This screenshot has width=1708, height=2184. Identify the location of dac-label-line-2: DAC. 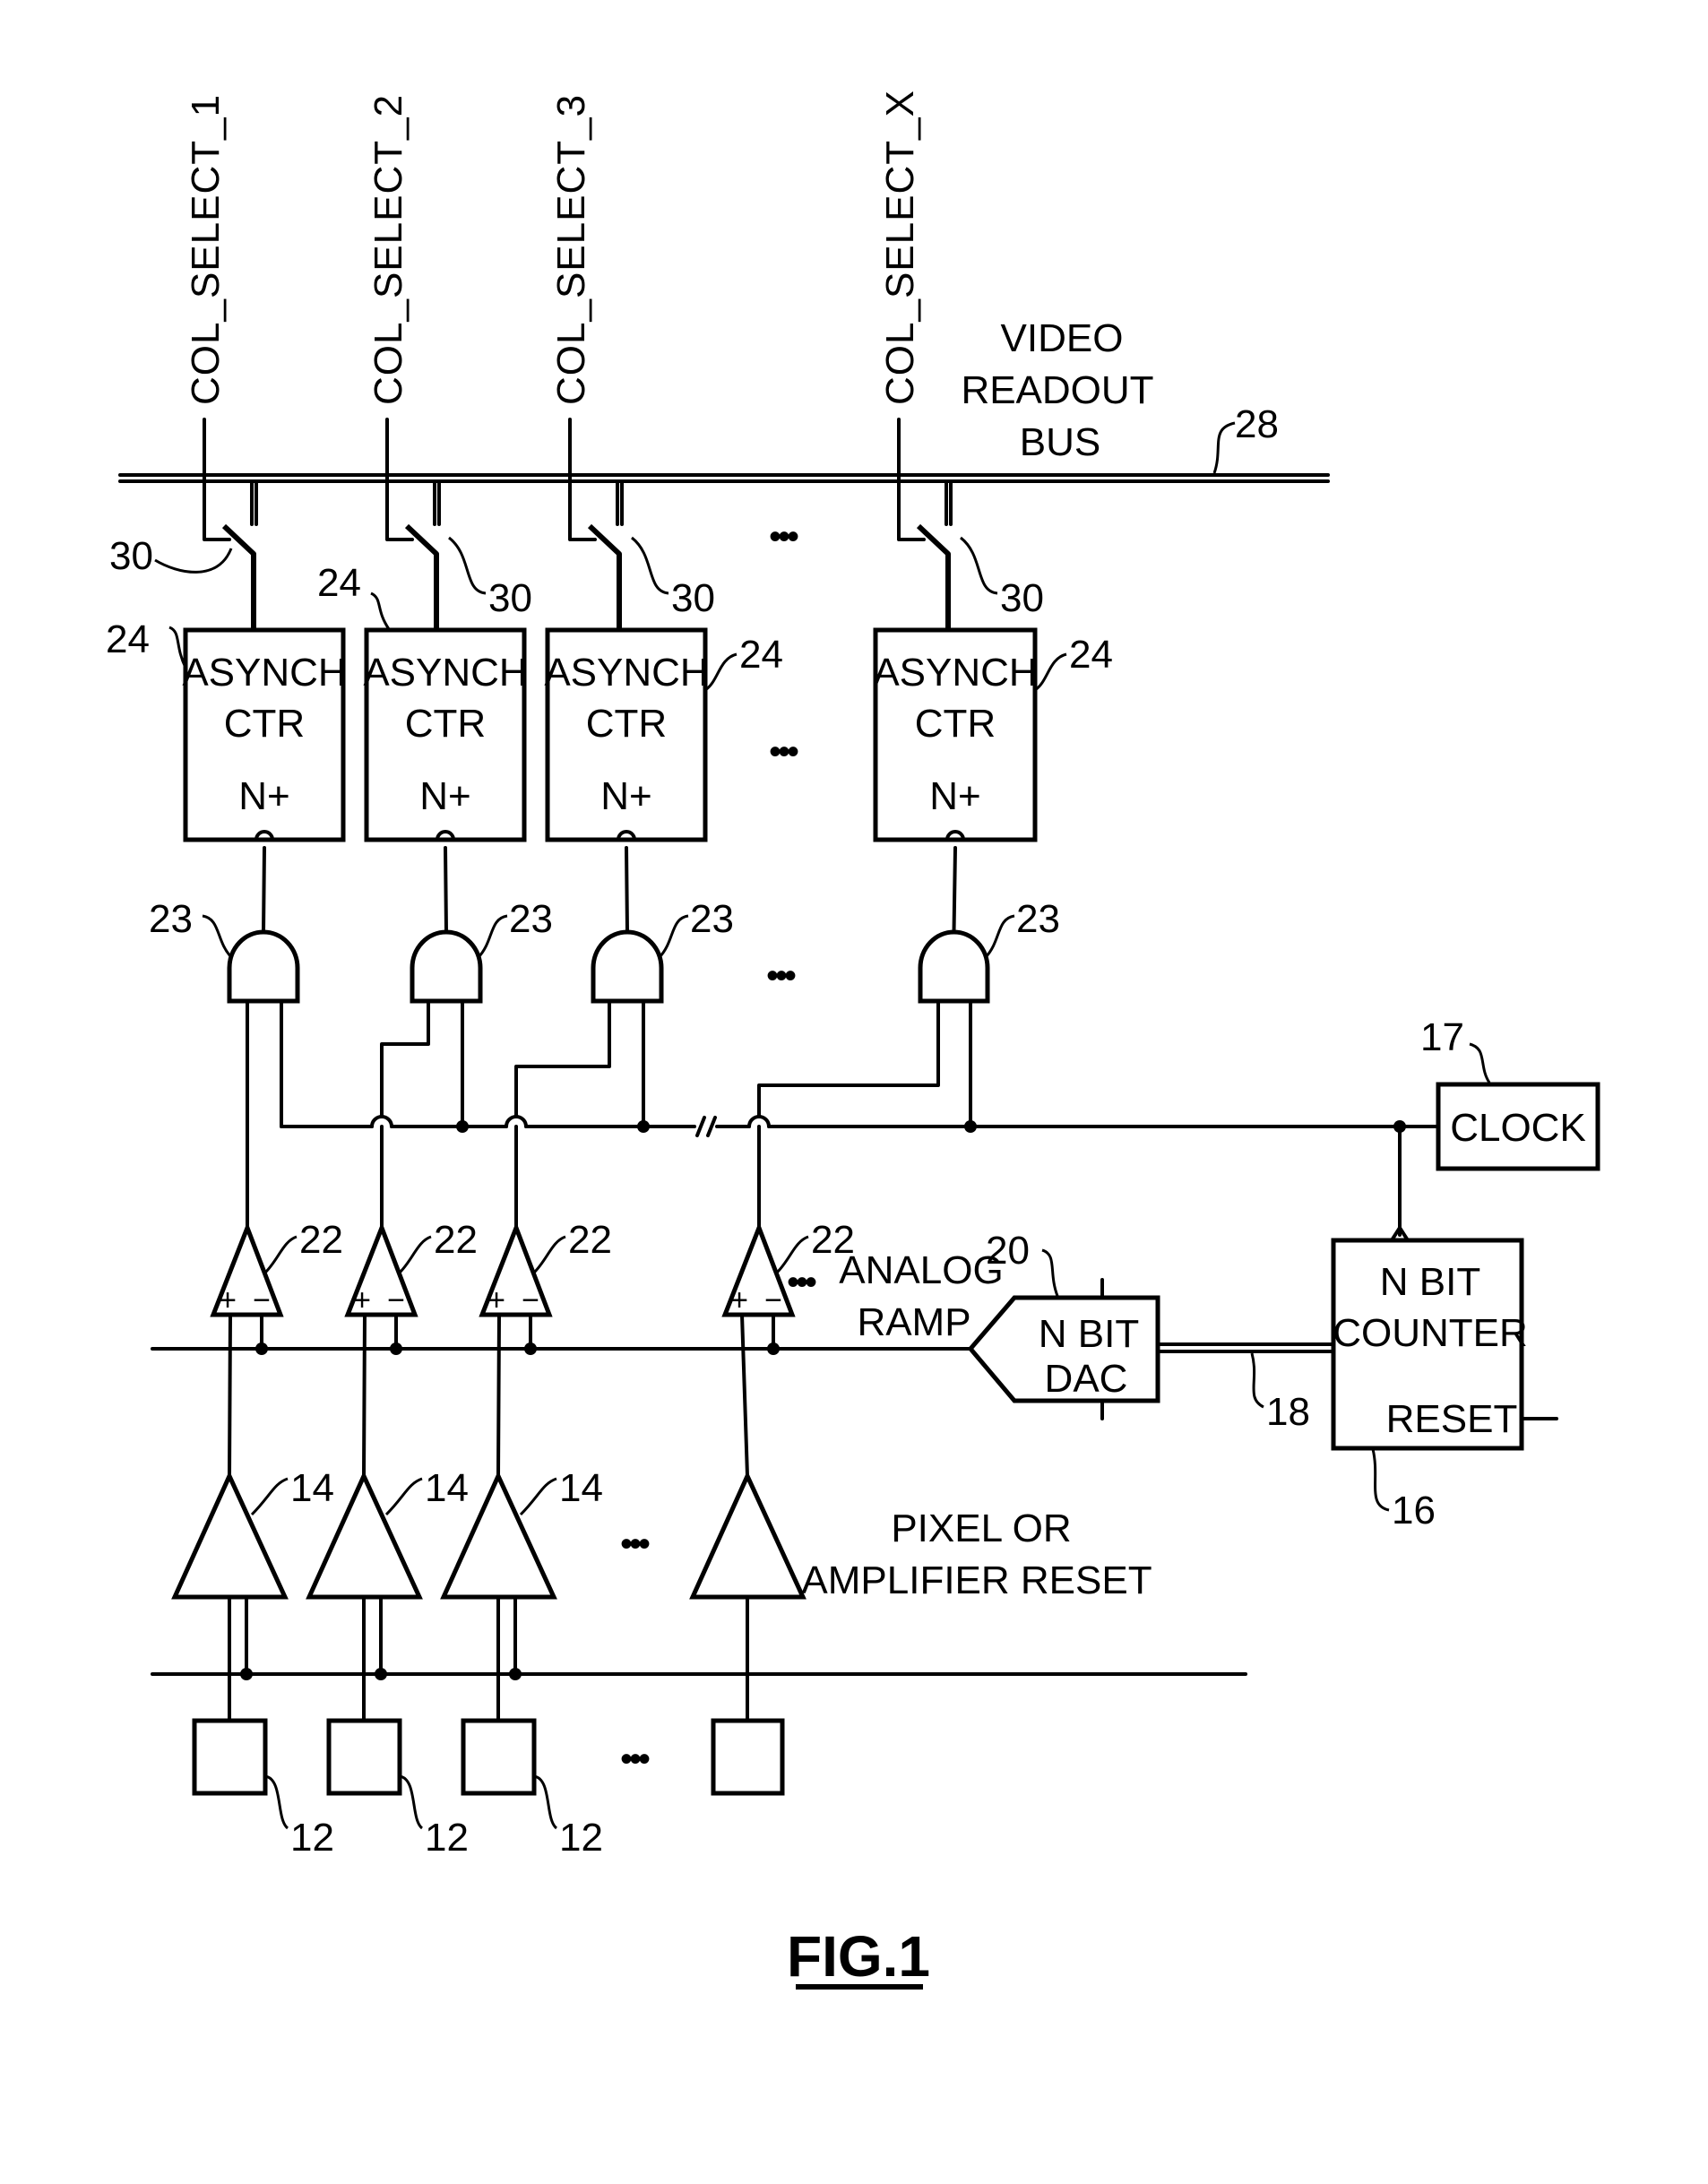
(1086, 1379).